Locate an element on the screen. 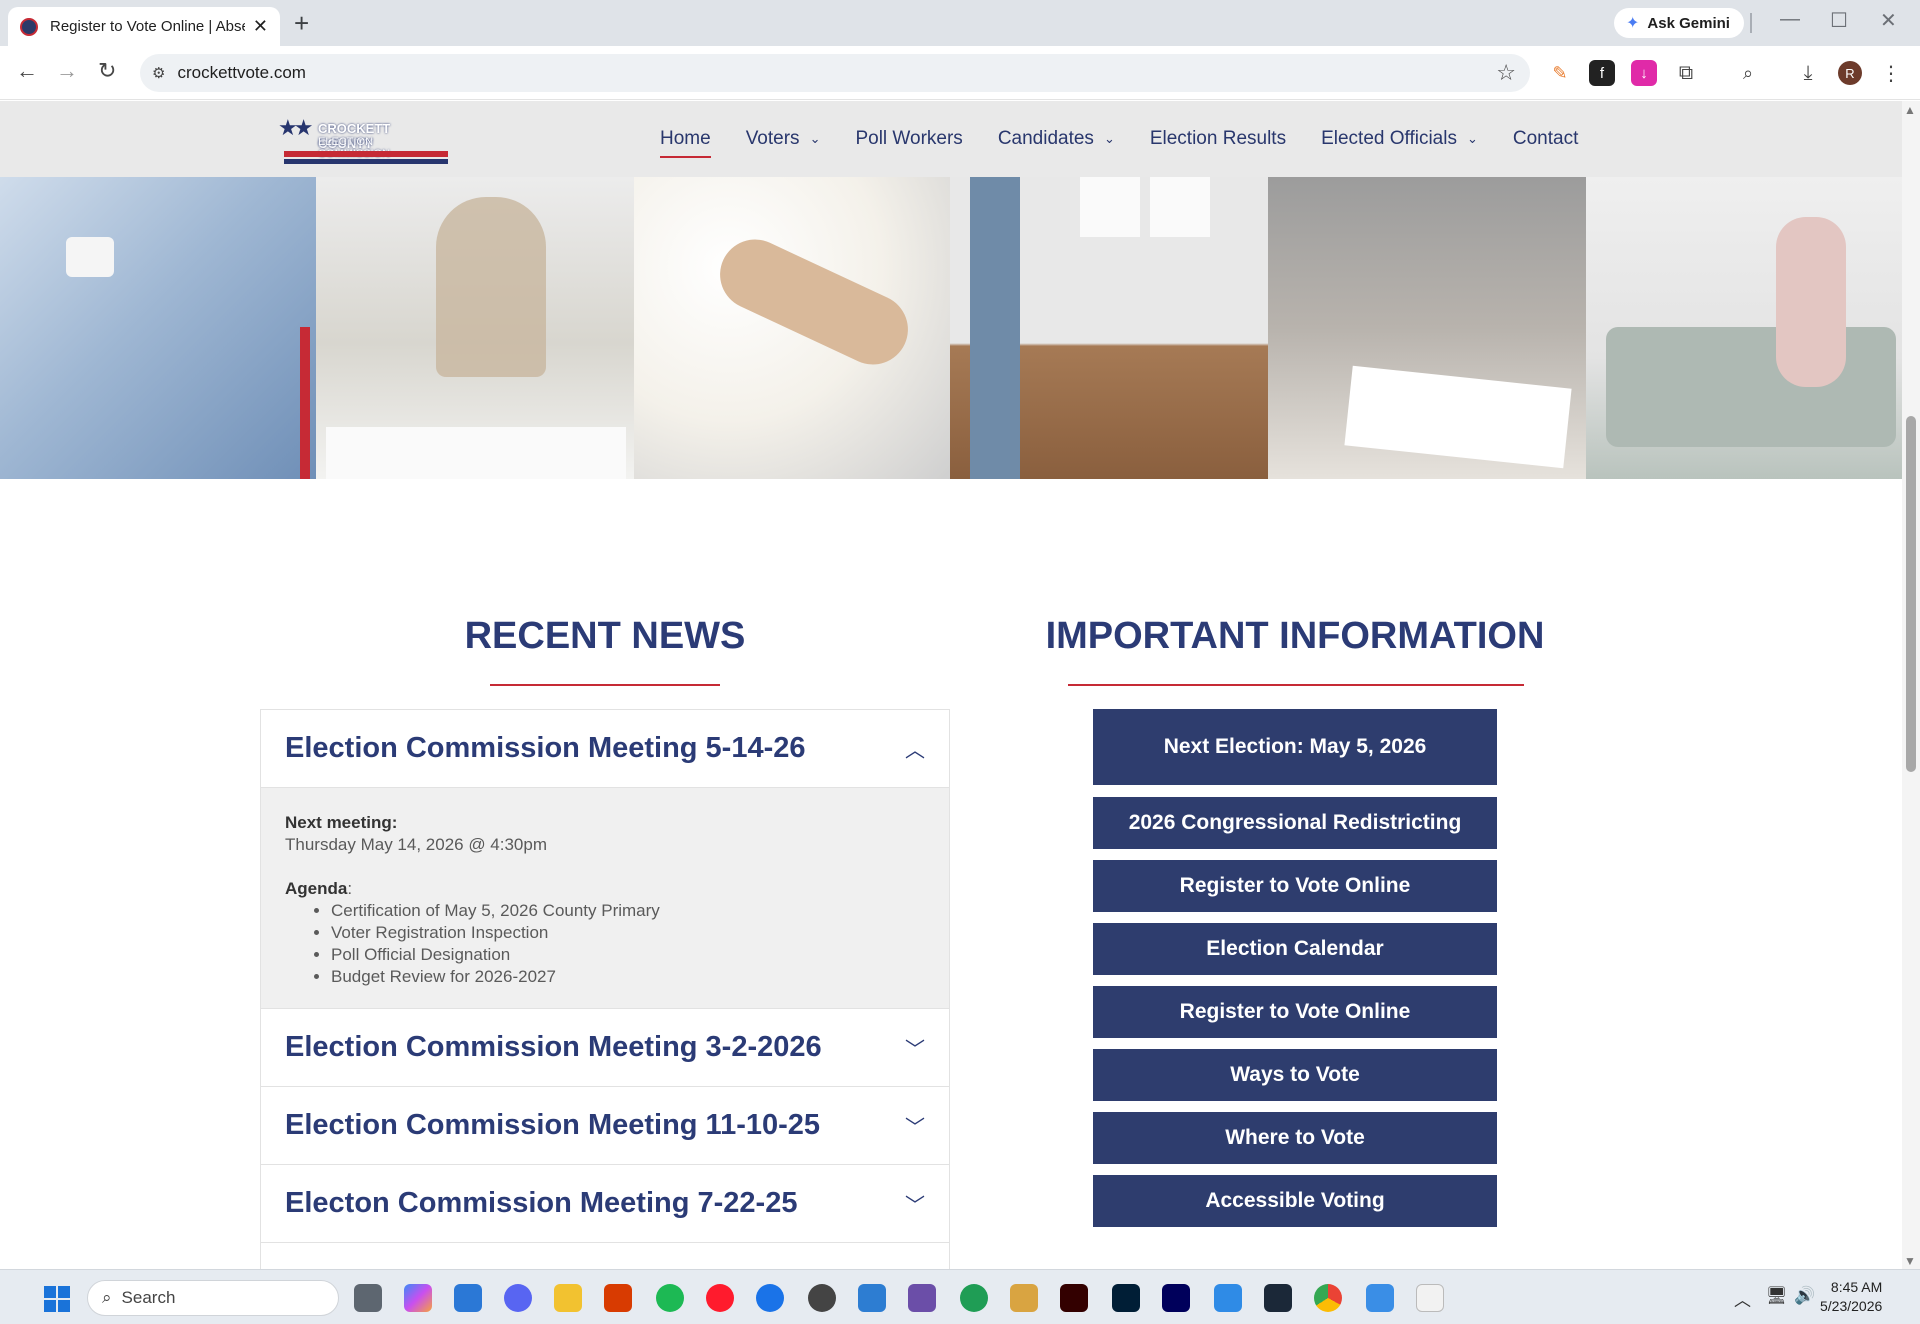 This screenshot has height=1324, width=1920. nav-elected-officials: Elected Officials ⌄ is located at coordinates (1399, 139).